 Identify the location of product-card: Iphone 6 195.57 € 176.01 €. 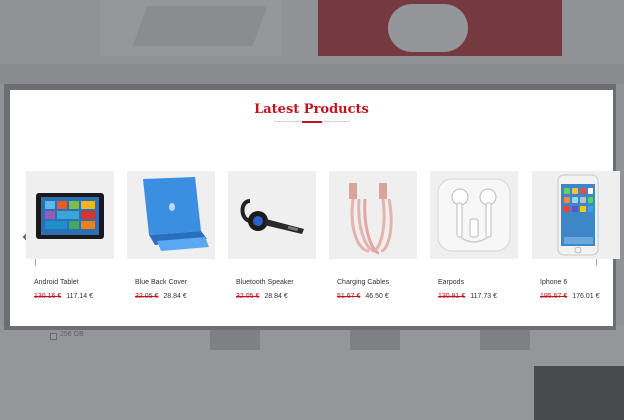
(576, 236).